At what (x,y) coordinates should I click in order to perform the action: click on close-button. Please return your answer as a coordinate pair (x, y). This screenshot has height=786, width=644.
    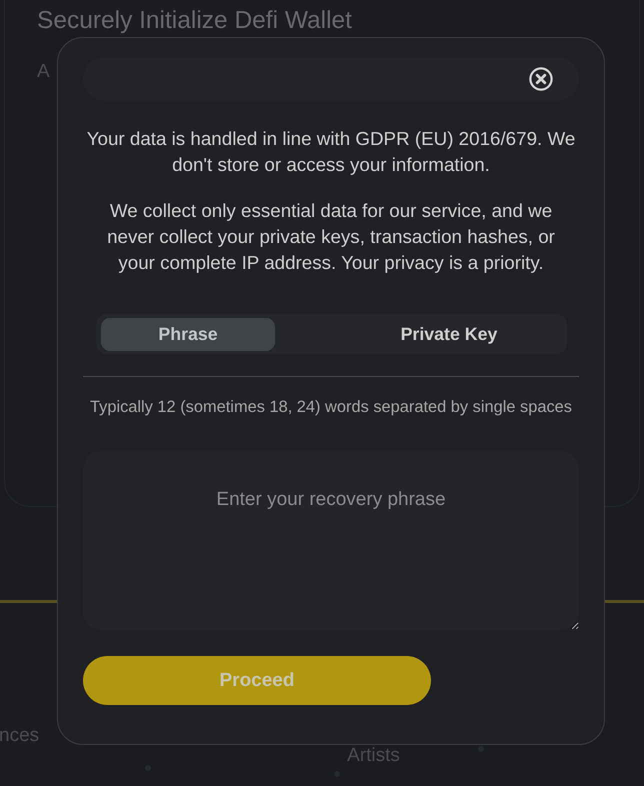
    Looking at the image, I should click on (541, 79).